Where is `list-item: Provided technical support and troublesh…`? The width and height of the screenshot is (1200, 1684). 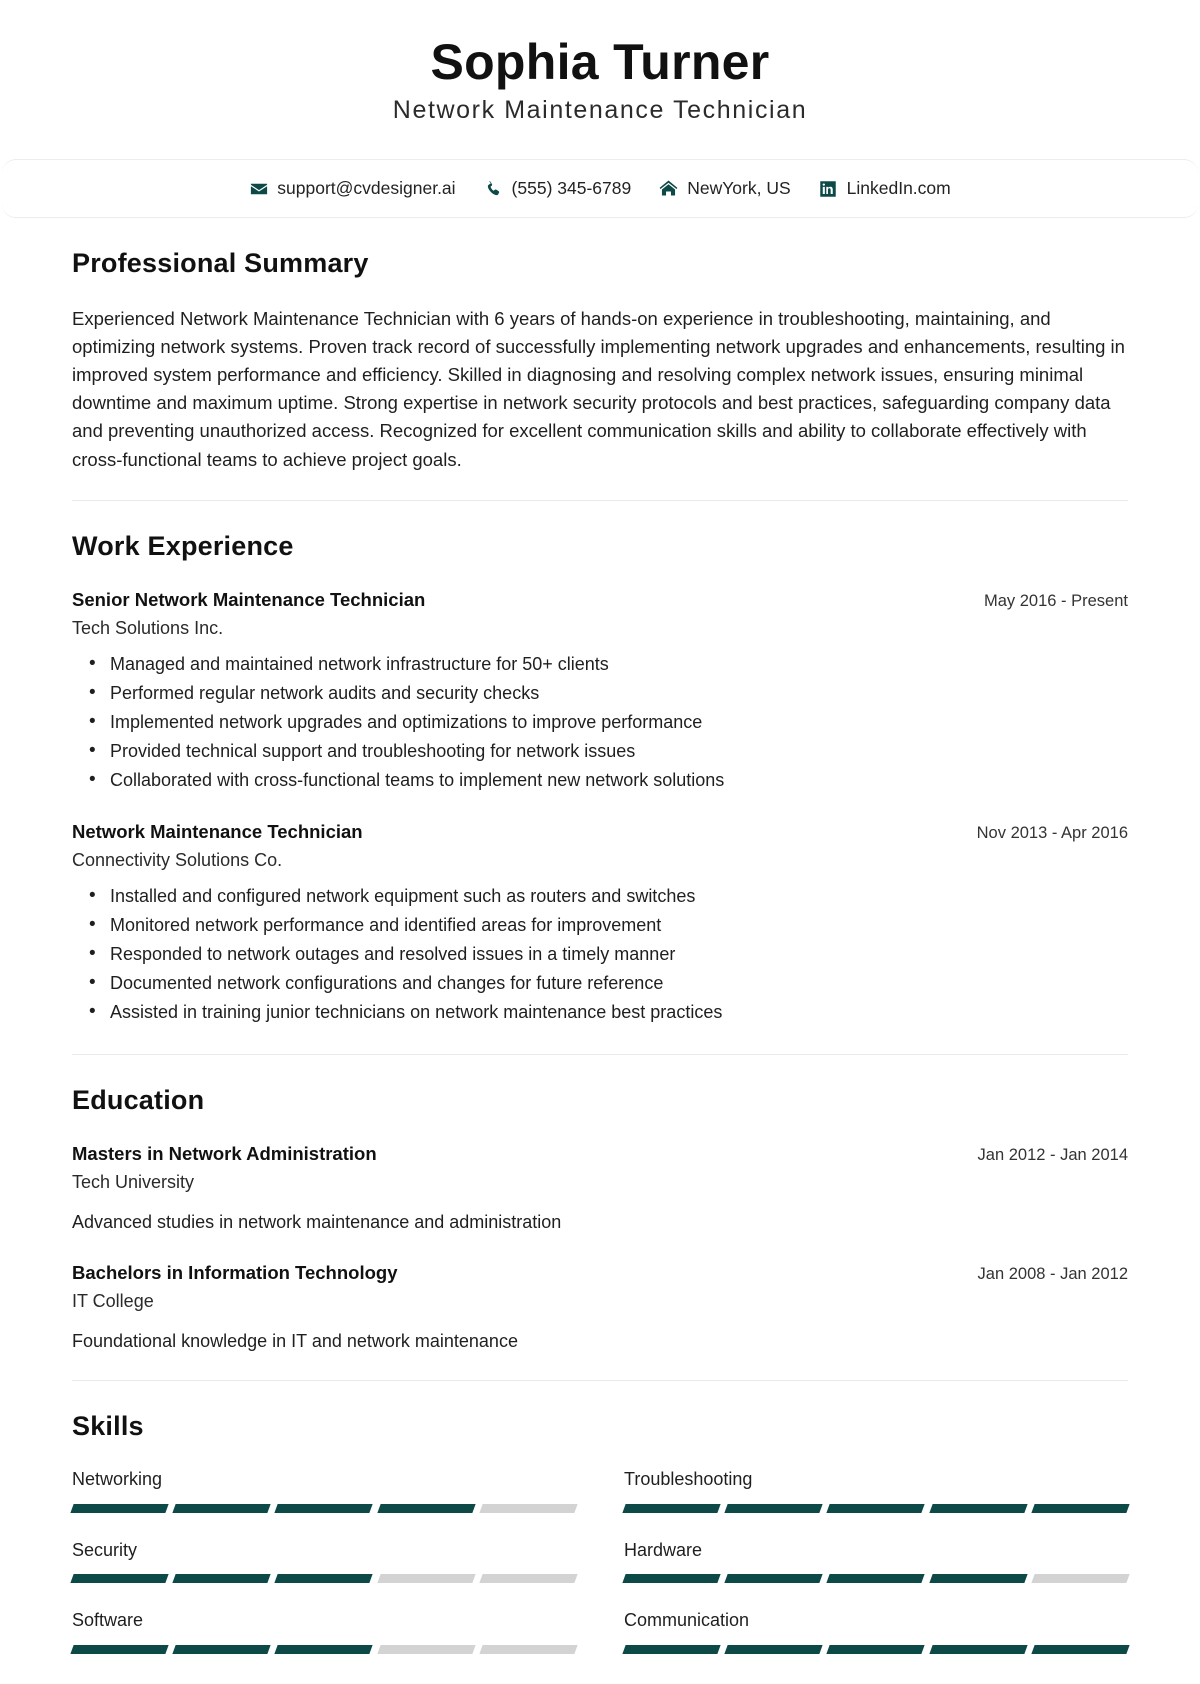
list-item: Provided technical support and troublesh… is located at coordinates (608, 751).